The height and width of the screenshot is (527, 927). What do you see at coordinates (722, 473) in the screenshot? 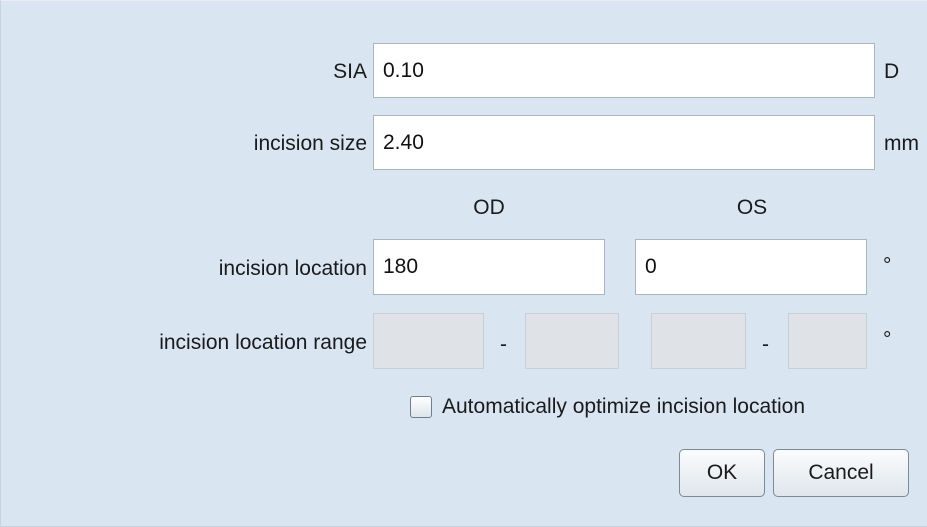
I see `ok-button: OK` at bounding box center [722, 473].